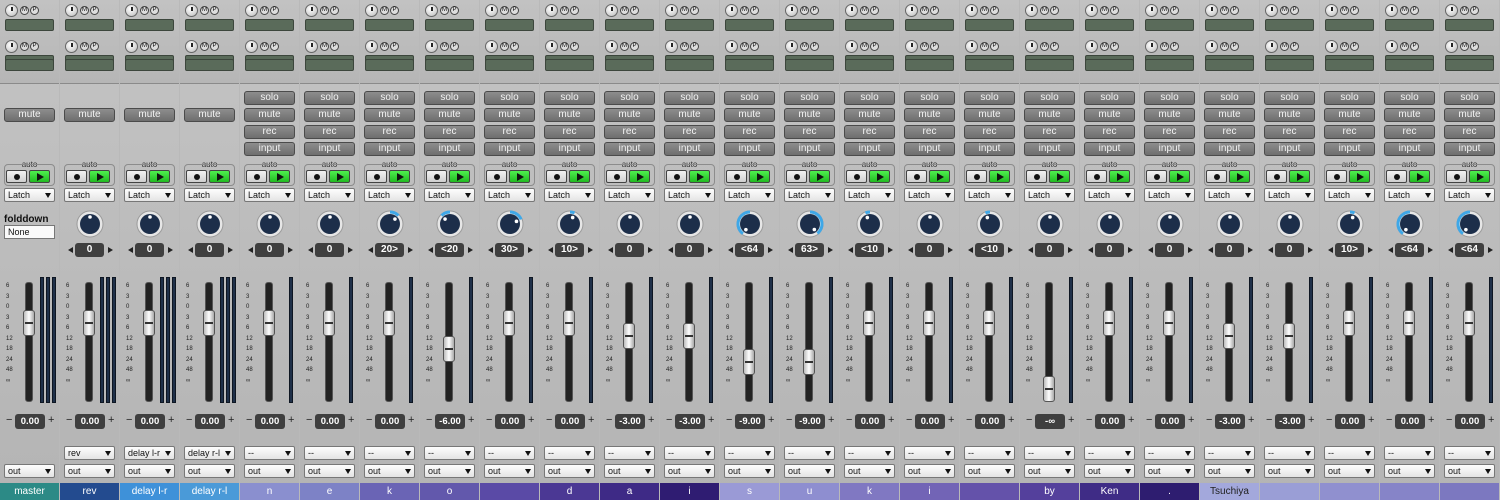  I want to click on volume-value: -6.00, so click(450, 421).